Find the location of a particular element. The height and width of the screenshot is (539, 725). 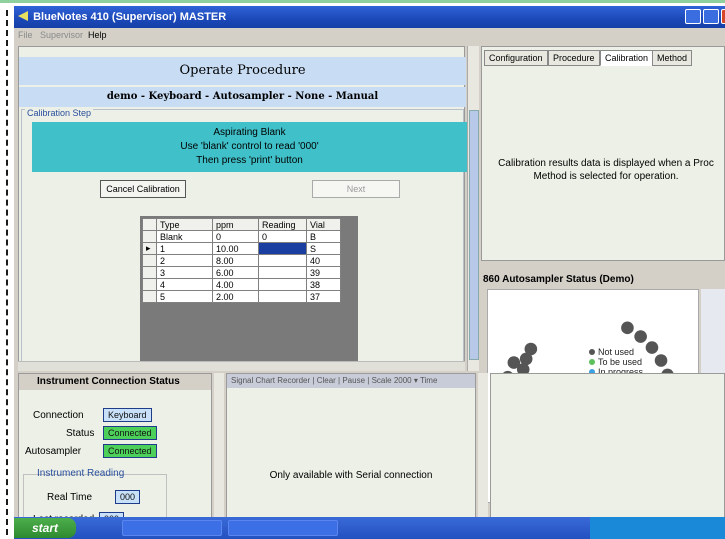

cell-type: 2 is located at coordinates (184, 260).